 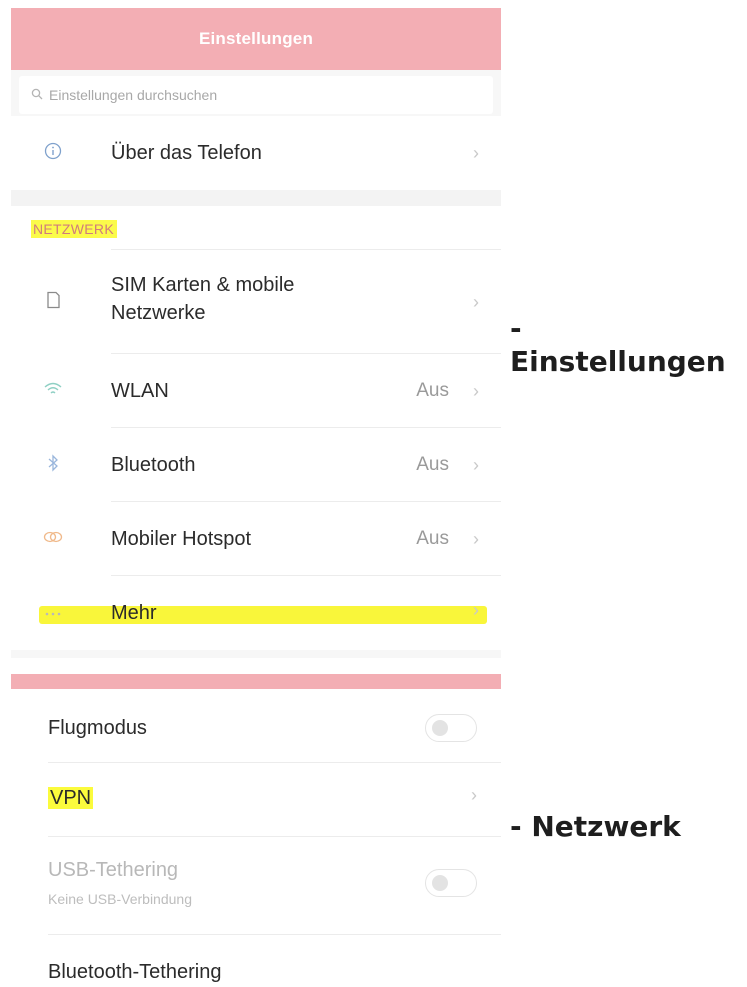 What do you see at coordinates (256, 726) in the screenshot?
I see `airplane-mode-item: Flugmodus` at bounding box center [256, 726].